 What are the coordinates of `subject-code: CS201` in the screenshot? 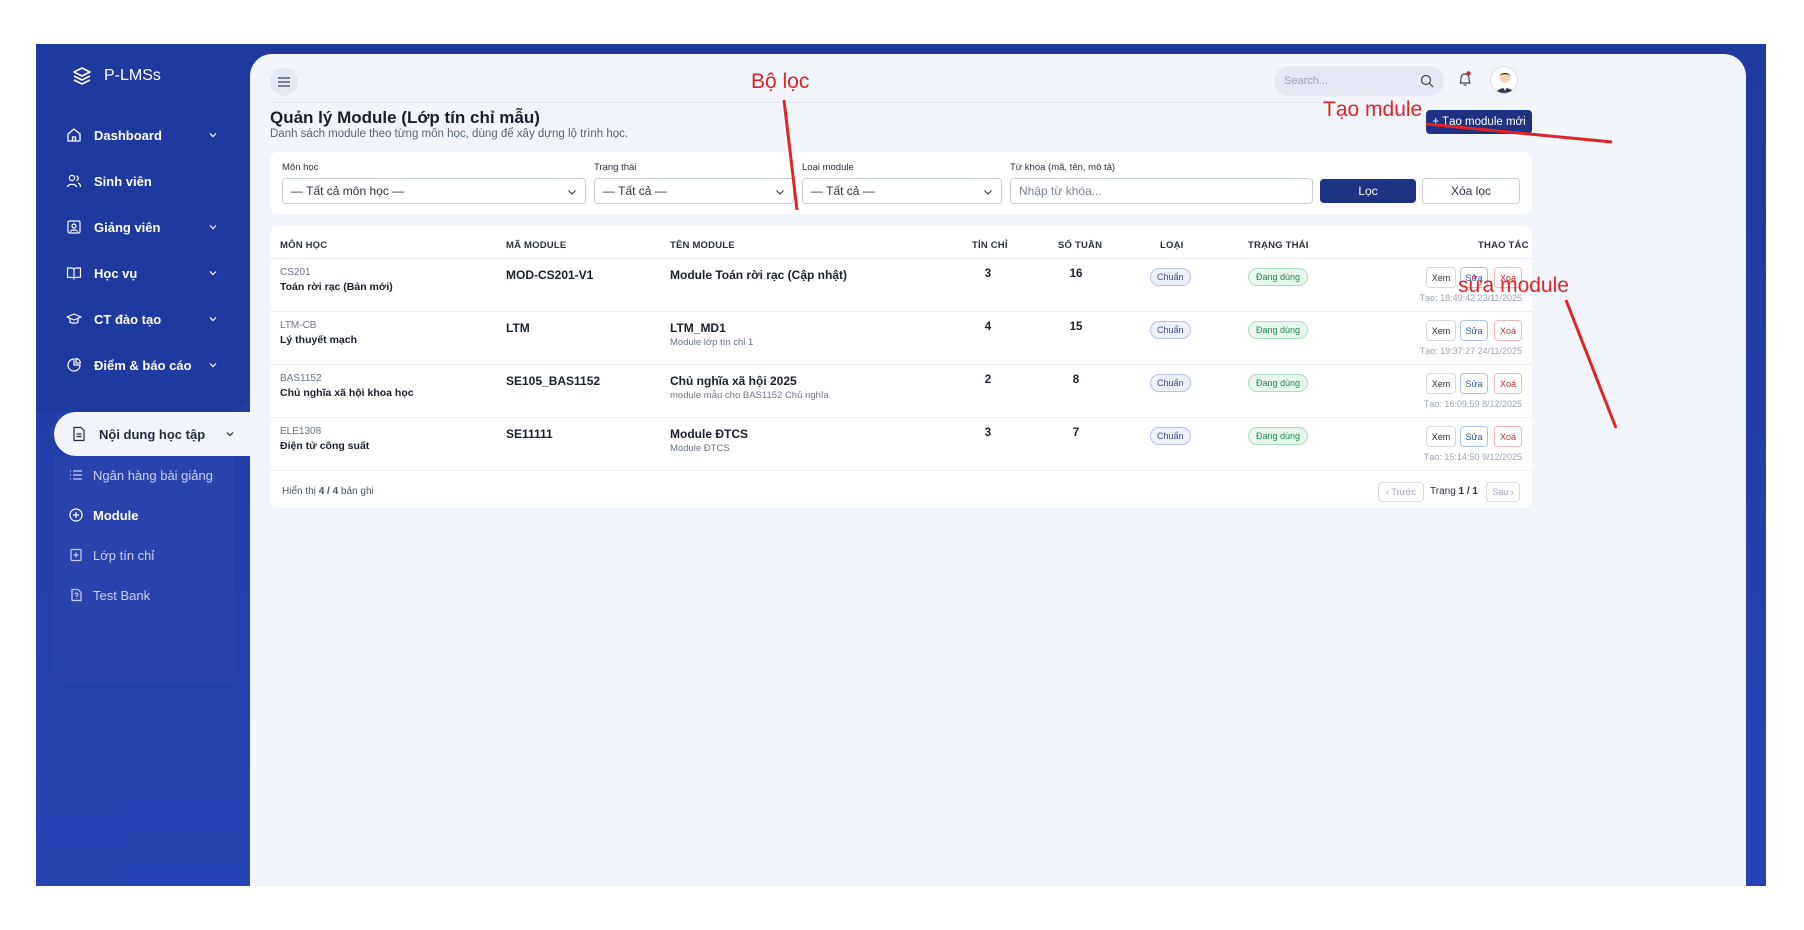 It's located at (295, 272).